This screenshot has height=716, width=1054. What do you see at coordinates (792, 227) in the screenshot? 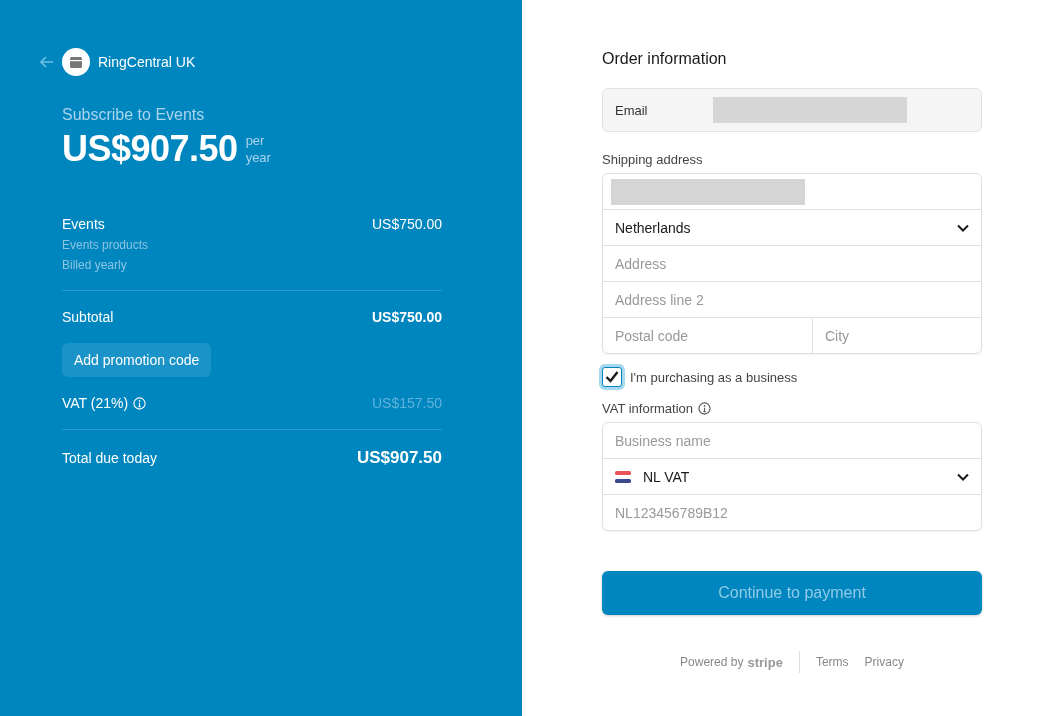
I see `country-select: Netherlands` at bounding box center [792, 227].